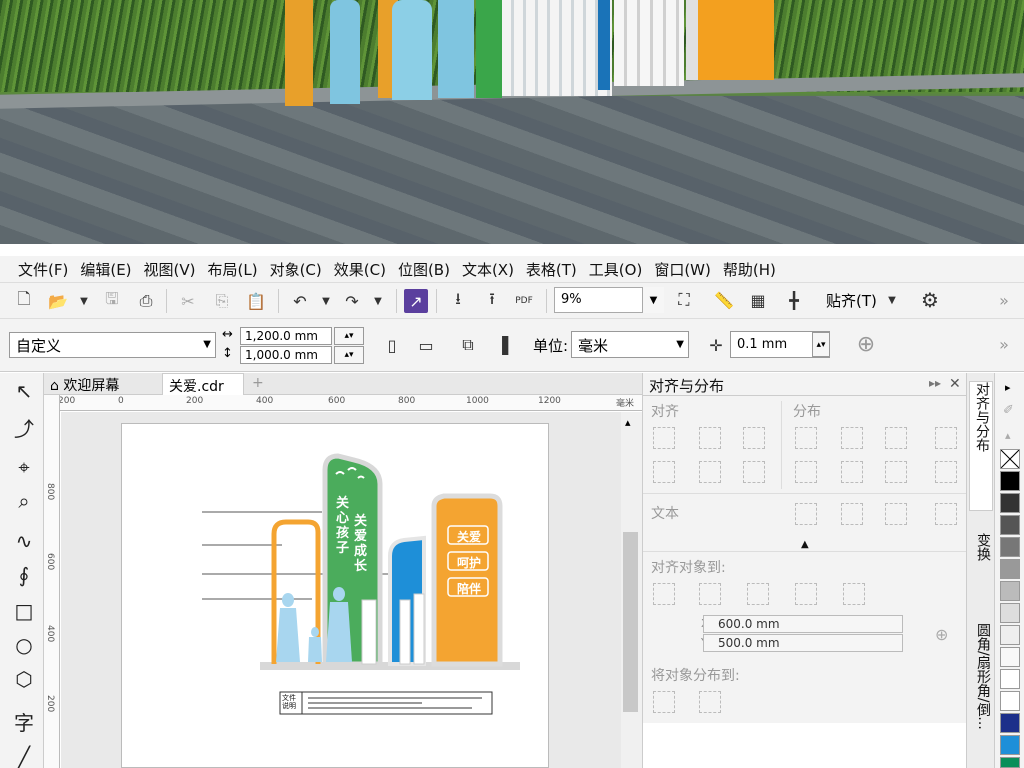 The height and width of the screenshot is (768, 1024). Describe the element at coordinates (620, 269) in the screenshot. I see `menu-tools: 工具(O)` at that location.